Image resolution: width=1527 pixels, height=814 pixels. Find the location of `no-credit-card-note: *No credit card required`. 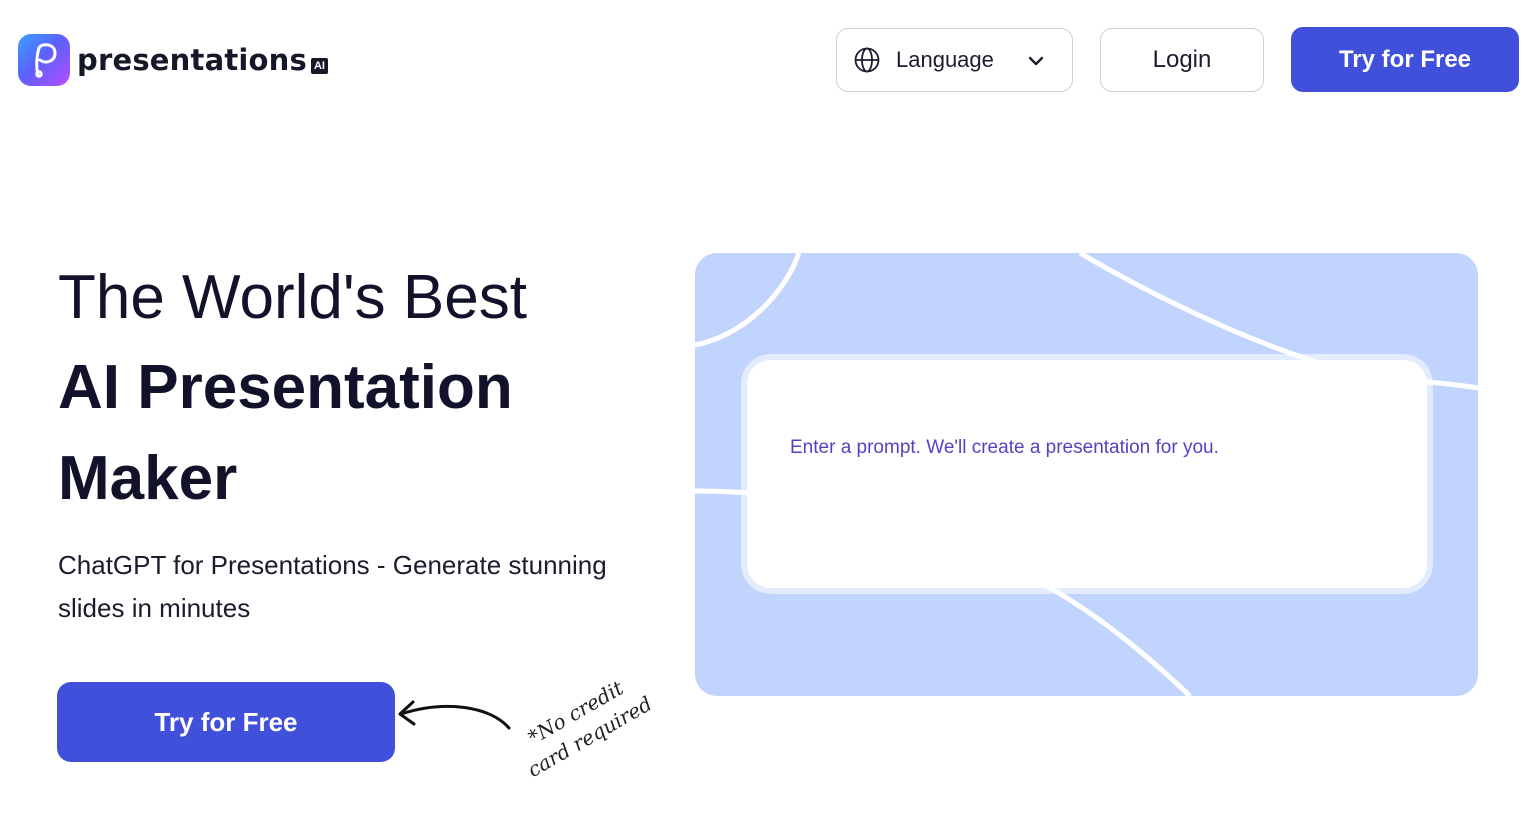

no-credit-card-note: *No credit card required is located at coordinates (577, 715).